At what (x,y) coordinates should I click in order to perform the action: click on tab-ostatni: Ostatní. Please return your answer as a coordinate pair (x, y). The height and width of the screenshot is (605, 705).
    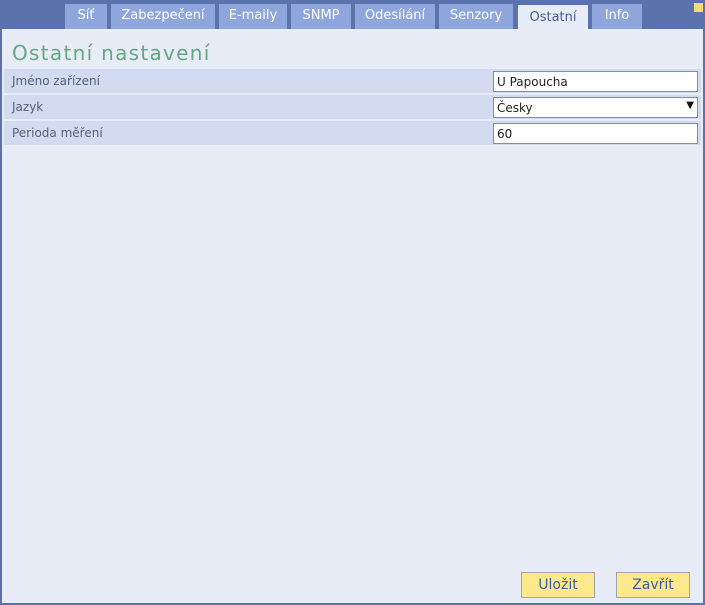
    Looking at the image, I should click on (553, 18).